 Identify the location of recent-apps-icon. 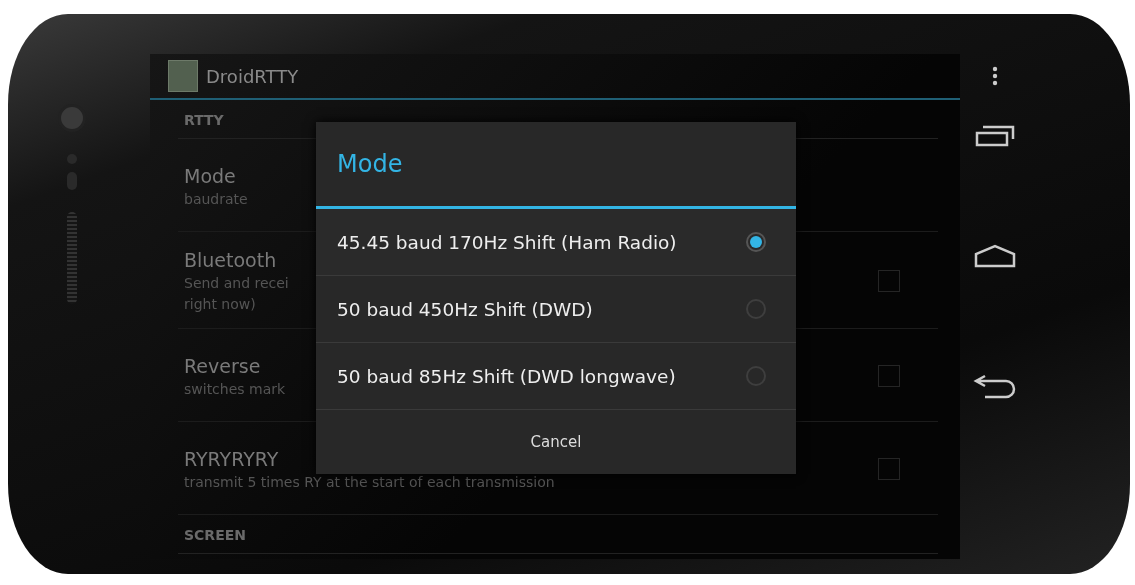
(995, 136).